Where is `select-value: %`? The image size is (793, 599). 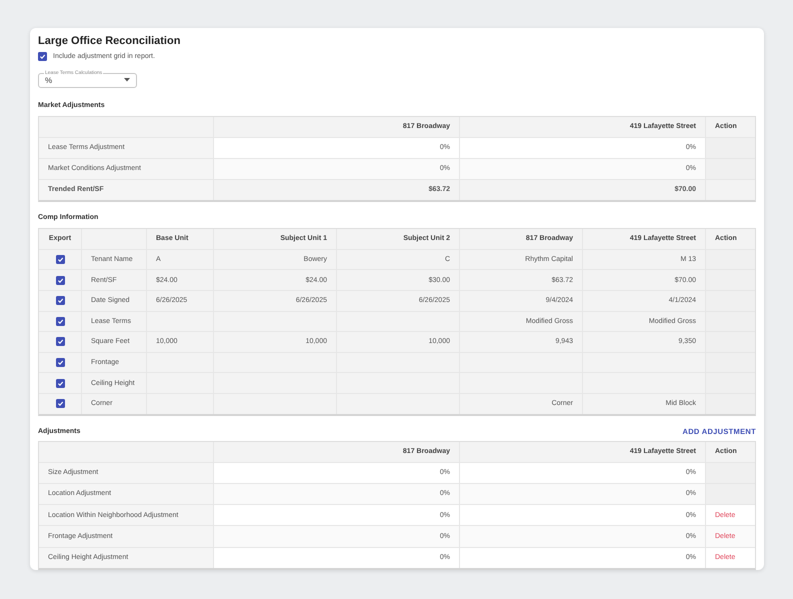 select-value: % is located at coordinates (48, 80).